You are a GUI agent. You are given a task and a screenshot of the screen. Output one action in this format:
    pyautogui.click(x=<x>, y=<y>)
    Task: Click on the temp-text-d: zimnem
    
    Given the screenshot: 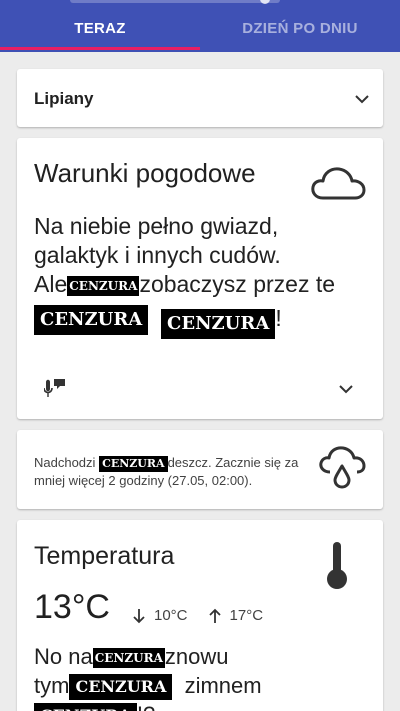 What is the action you would take?
    pyautogui.click(x=223, y=685)
    